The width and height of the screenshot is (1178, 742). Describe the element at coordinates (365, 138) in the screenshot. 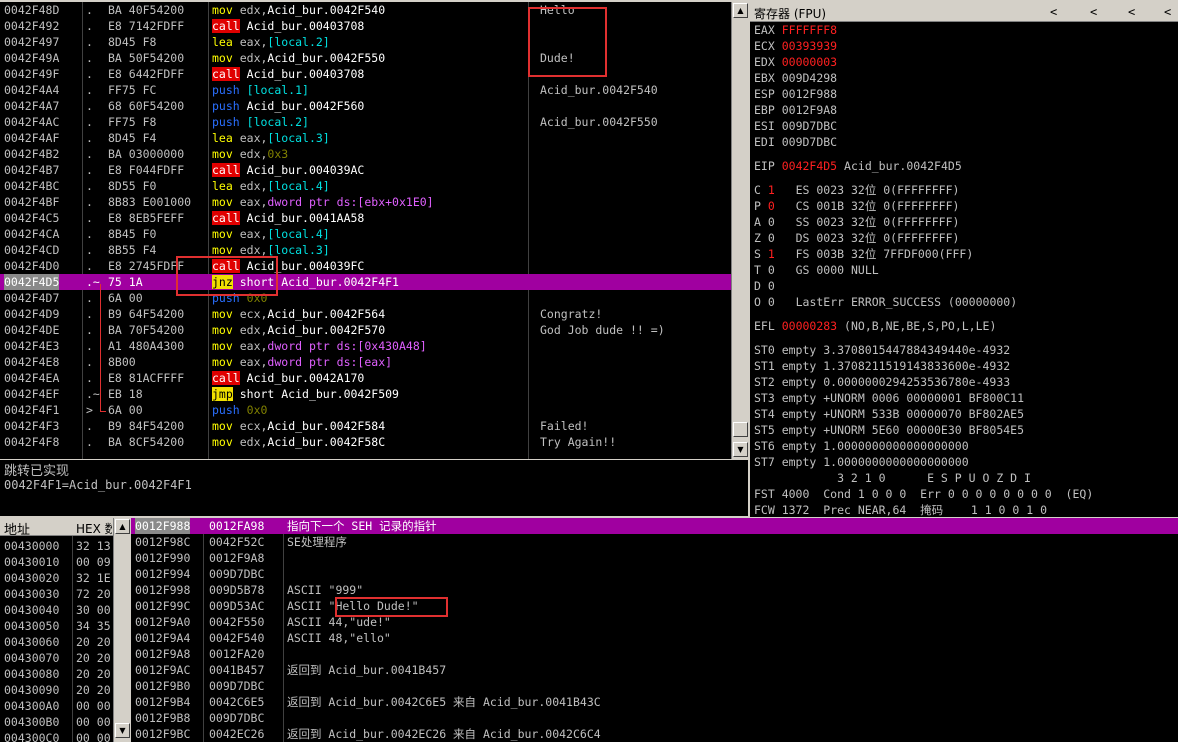

I see `disasm-row: 0042F4AF. 8D45 F4 lea eax,[local.3]` at that location.